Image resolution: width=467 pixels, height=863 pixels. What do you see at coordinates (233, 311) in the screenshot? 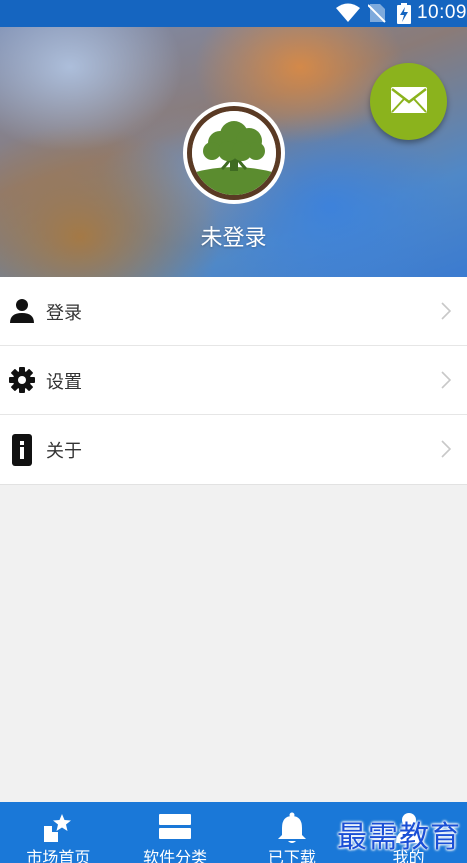
I see `menu-item-login: 登录` at bounding box center [233, 311].